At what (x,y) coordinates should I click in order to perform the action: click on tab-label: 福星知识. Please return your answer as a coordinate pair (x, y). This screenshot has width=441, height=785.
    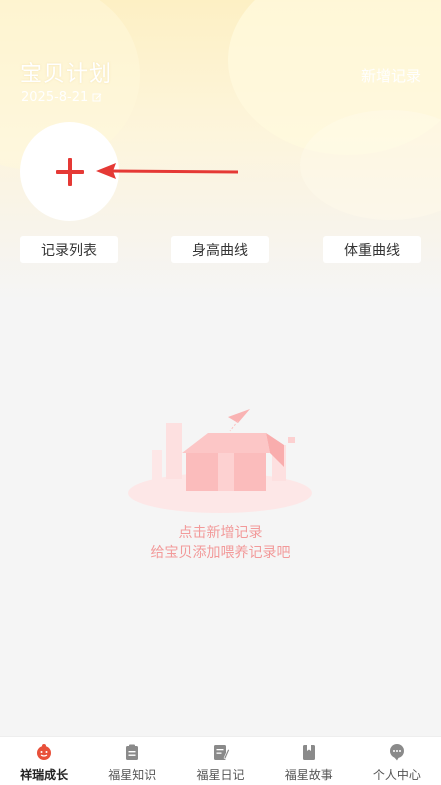
    Looking at the image, I should click on (132, 775).